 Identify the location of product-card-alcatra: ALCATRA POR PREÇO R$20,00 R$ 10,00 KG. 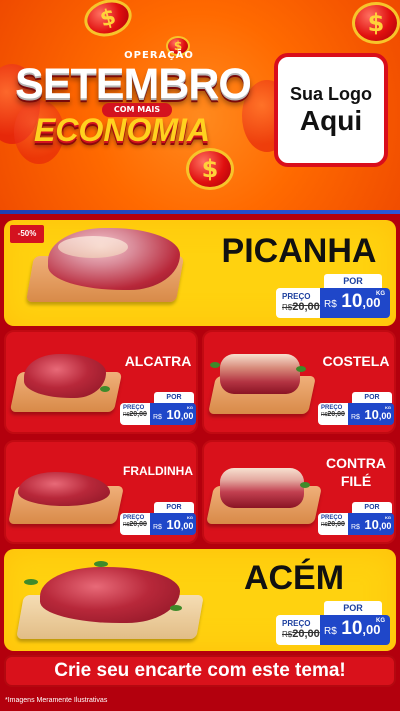
(101, 382).